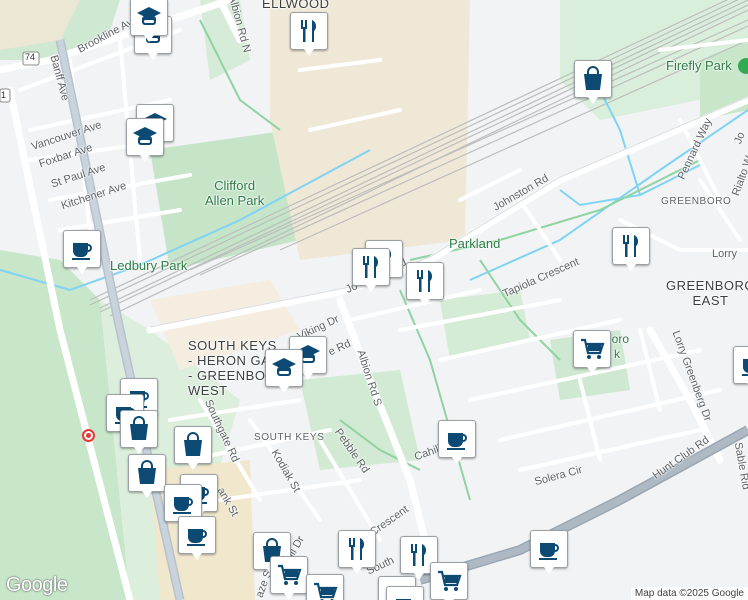  Describe the element at coordinates (696, 201) in the screenshot. I see `greenboro-label: GREENBORO` at that location.